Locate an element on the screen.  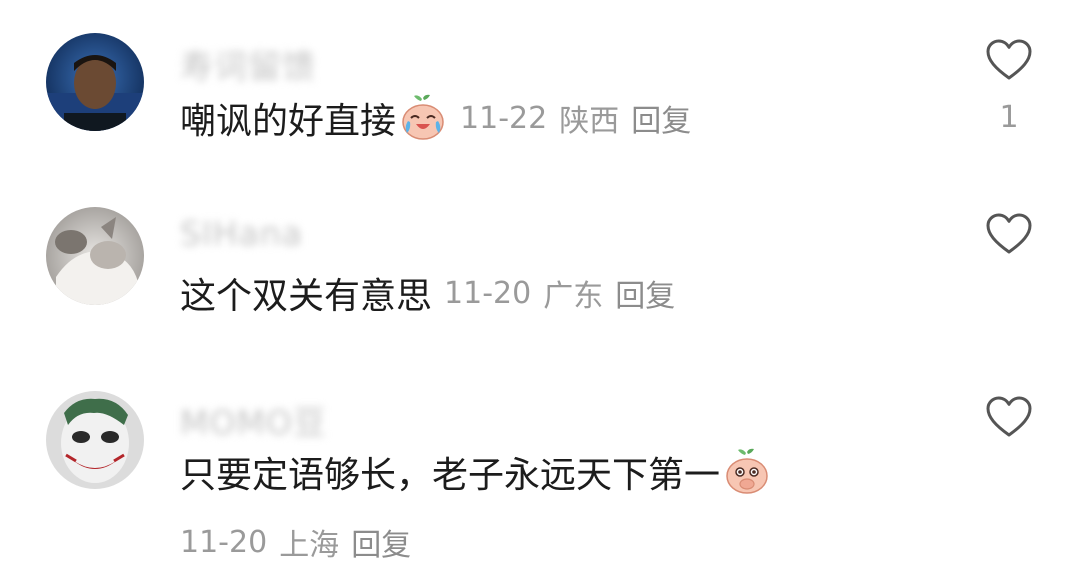
comment-meta-row: 11-20 上海 回复 is located at coordinates (295, 542).